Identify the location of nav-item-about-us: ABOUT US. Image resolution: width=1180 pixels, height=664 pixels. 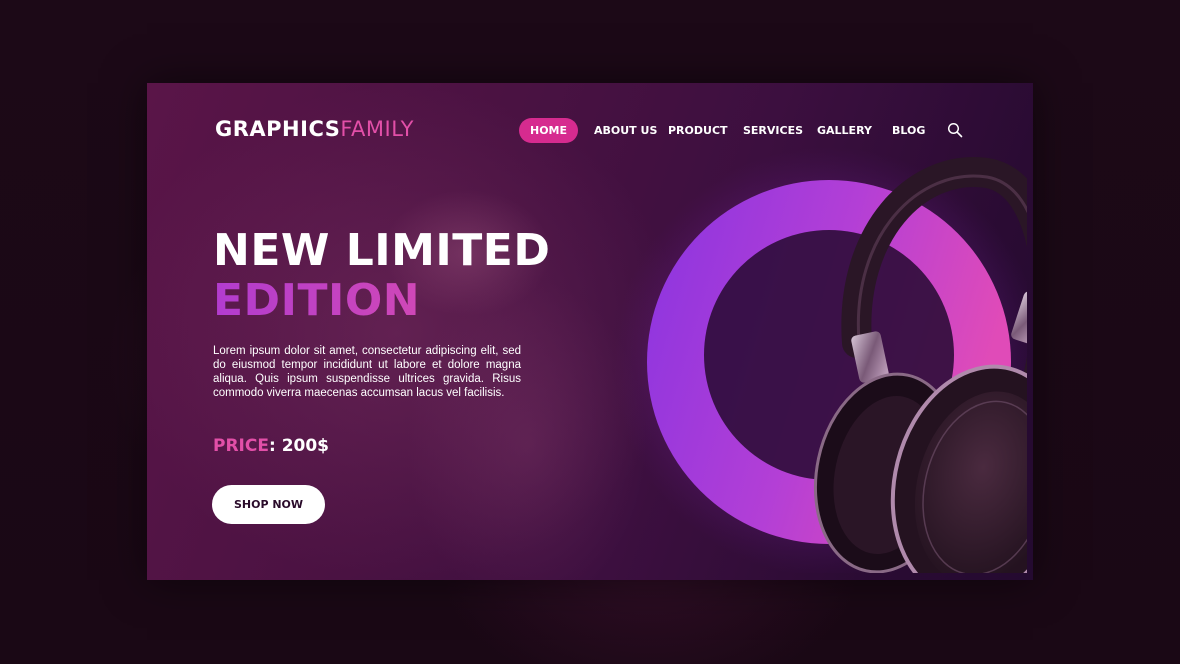
(625, 130).